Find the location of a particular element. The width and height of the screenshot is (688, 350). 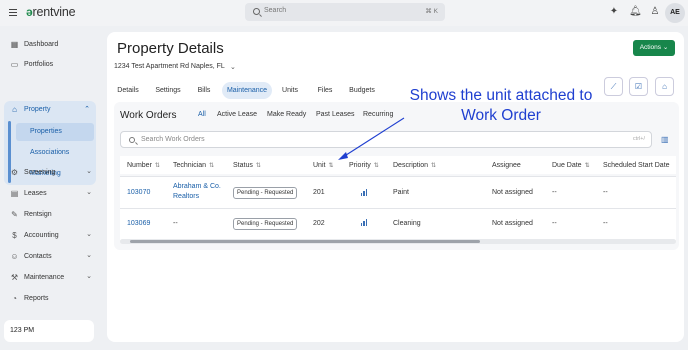

annotation-arrow is located at coordinates (371, 138).